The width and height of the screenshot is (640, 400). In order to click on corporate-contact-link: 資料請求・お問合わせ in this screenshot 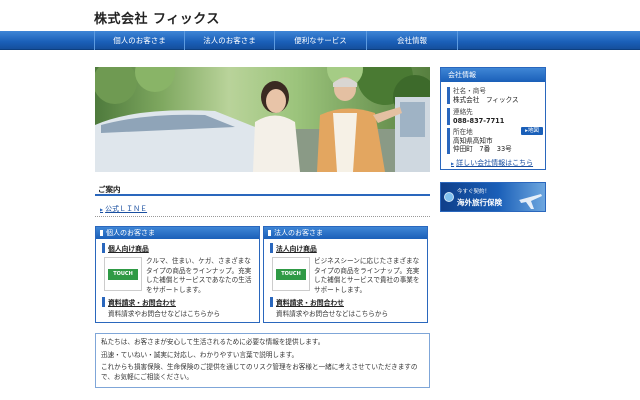, I will do `click(307, 302)`.